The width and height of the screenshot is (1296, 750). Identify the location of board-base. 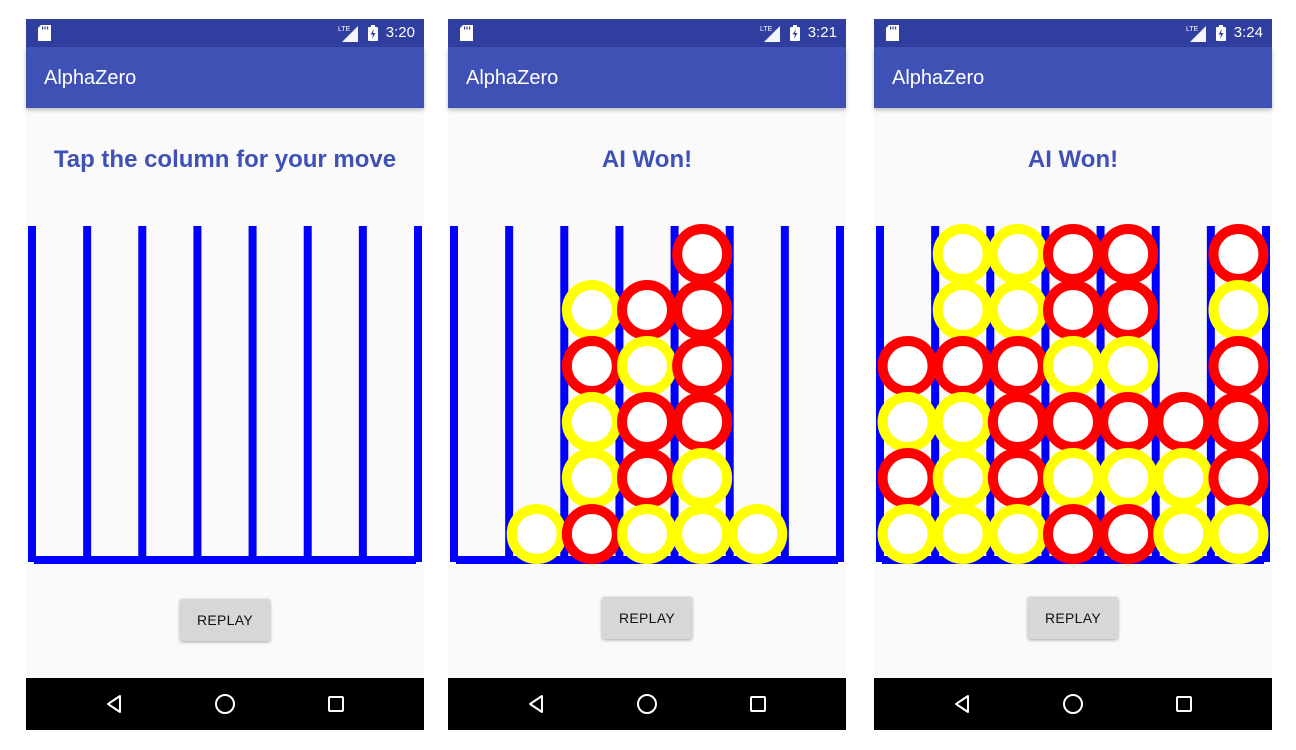
(225, 560).